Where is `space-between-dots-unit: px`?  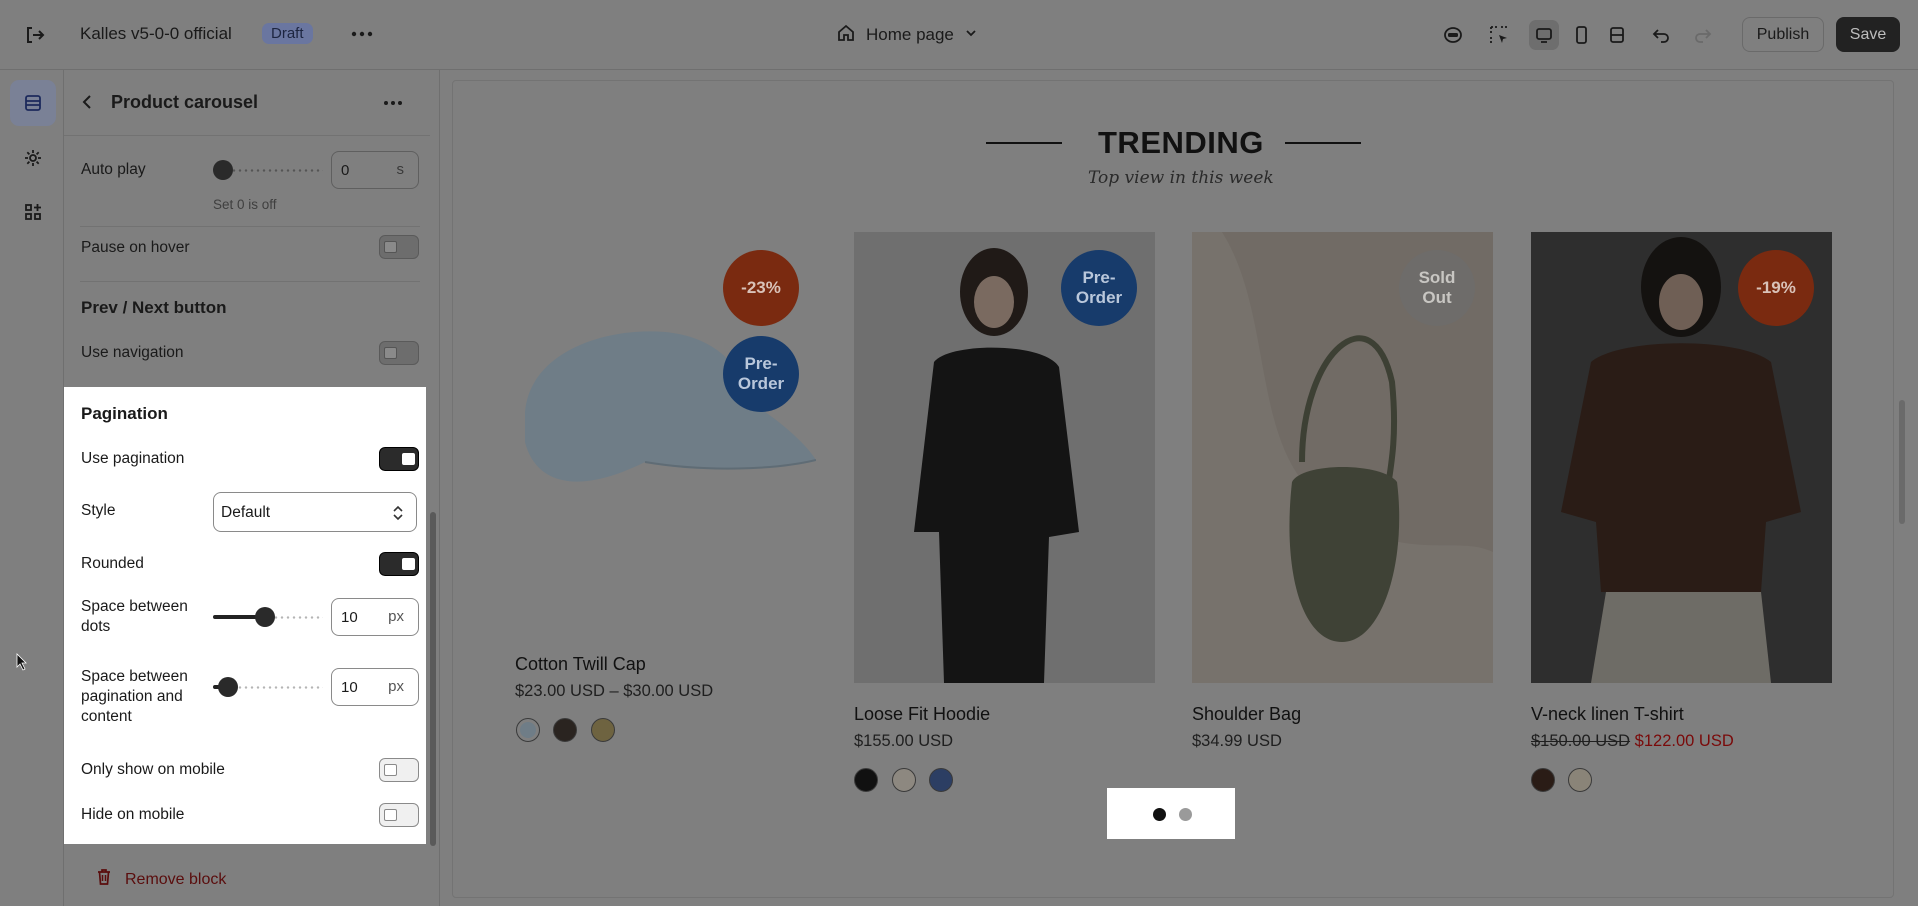
space-between-dots-unit: px is located at coordinates (396, 616).